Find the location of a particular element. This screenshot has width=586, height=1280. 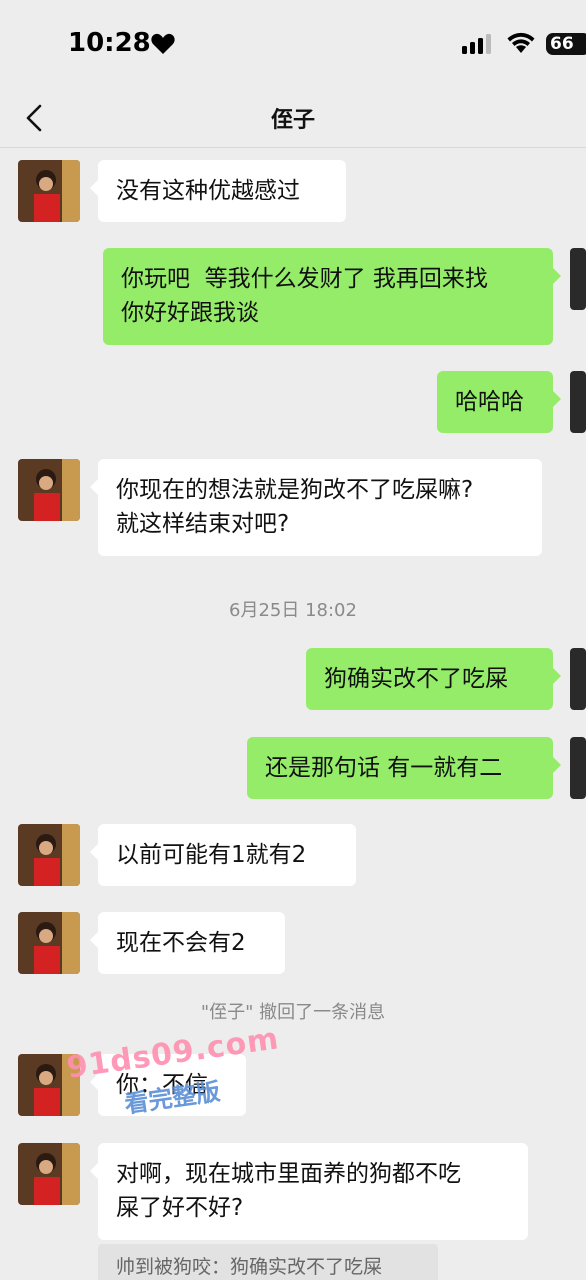

message-bubble-incoming: 你现在的想法就是狗改不了吃屎嘛? 就这样结束对吧? is located at coordinates (316, 507).